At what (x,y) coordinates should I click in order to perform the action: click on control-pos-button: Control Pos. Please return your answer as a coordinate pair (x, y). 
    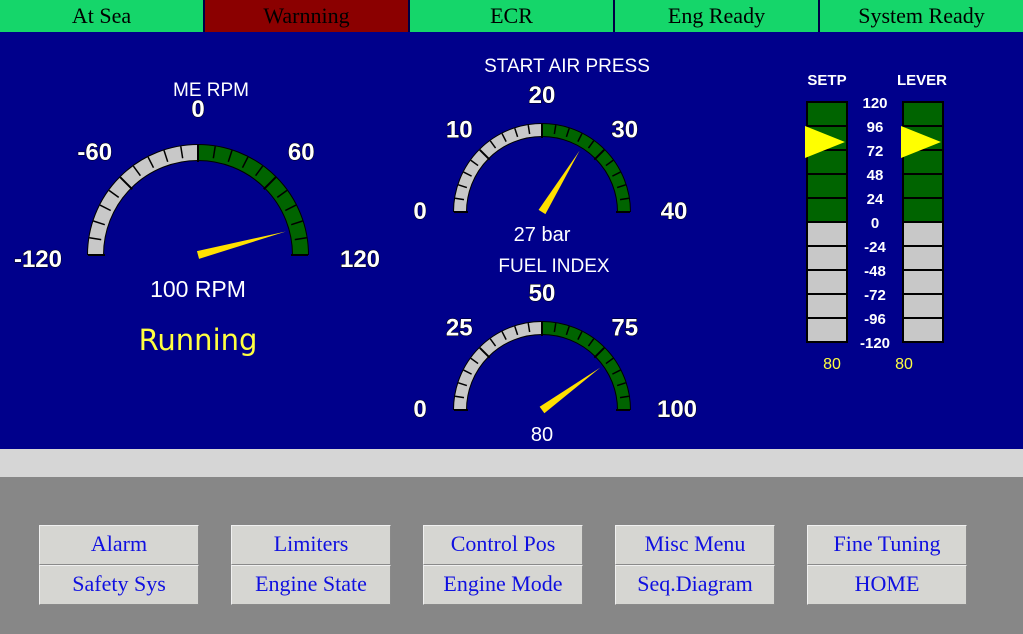
    Looking at the image, I should click on (503, 545).